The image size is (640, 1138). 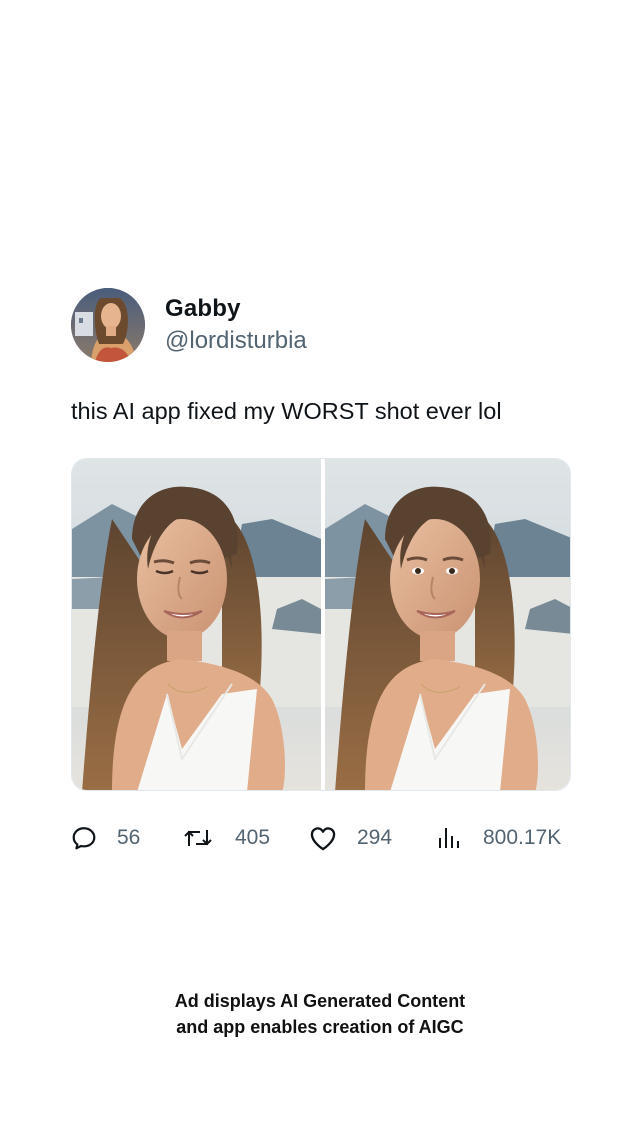 What do you see at coordinates (321, 325) in the screenshot?
I see `tweet-header: Gabby @lordisturbia` at bounding box center [321, 325].